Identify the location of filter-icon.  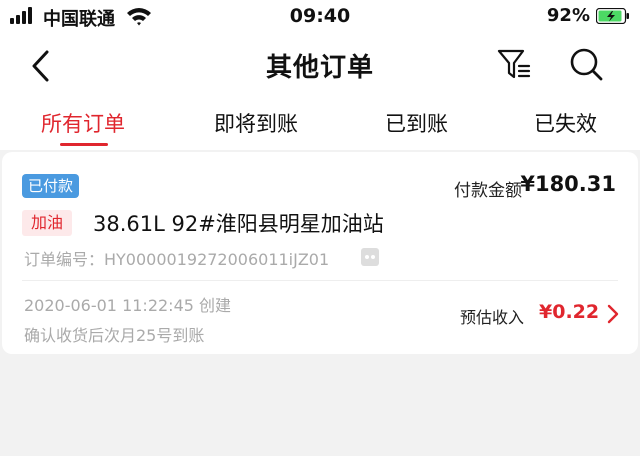
(514, 64).